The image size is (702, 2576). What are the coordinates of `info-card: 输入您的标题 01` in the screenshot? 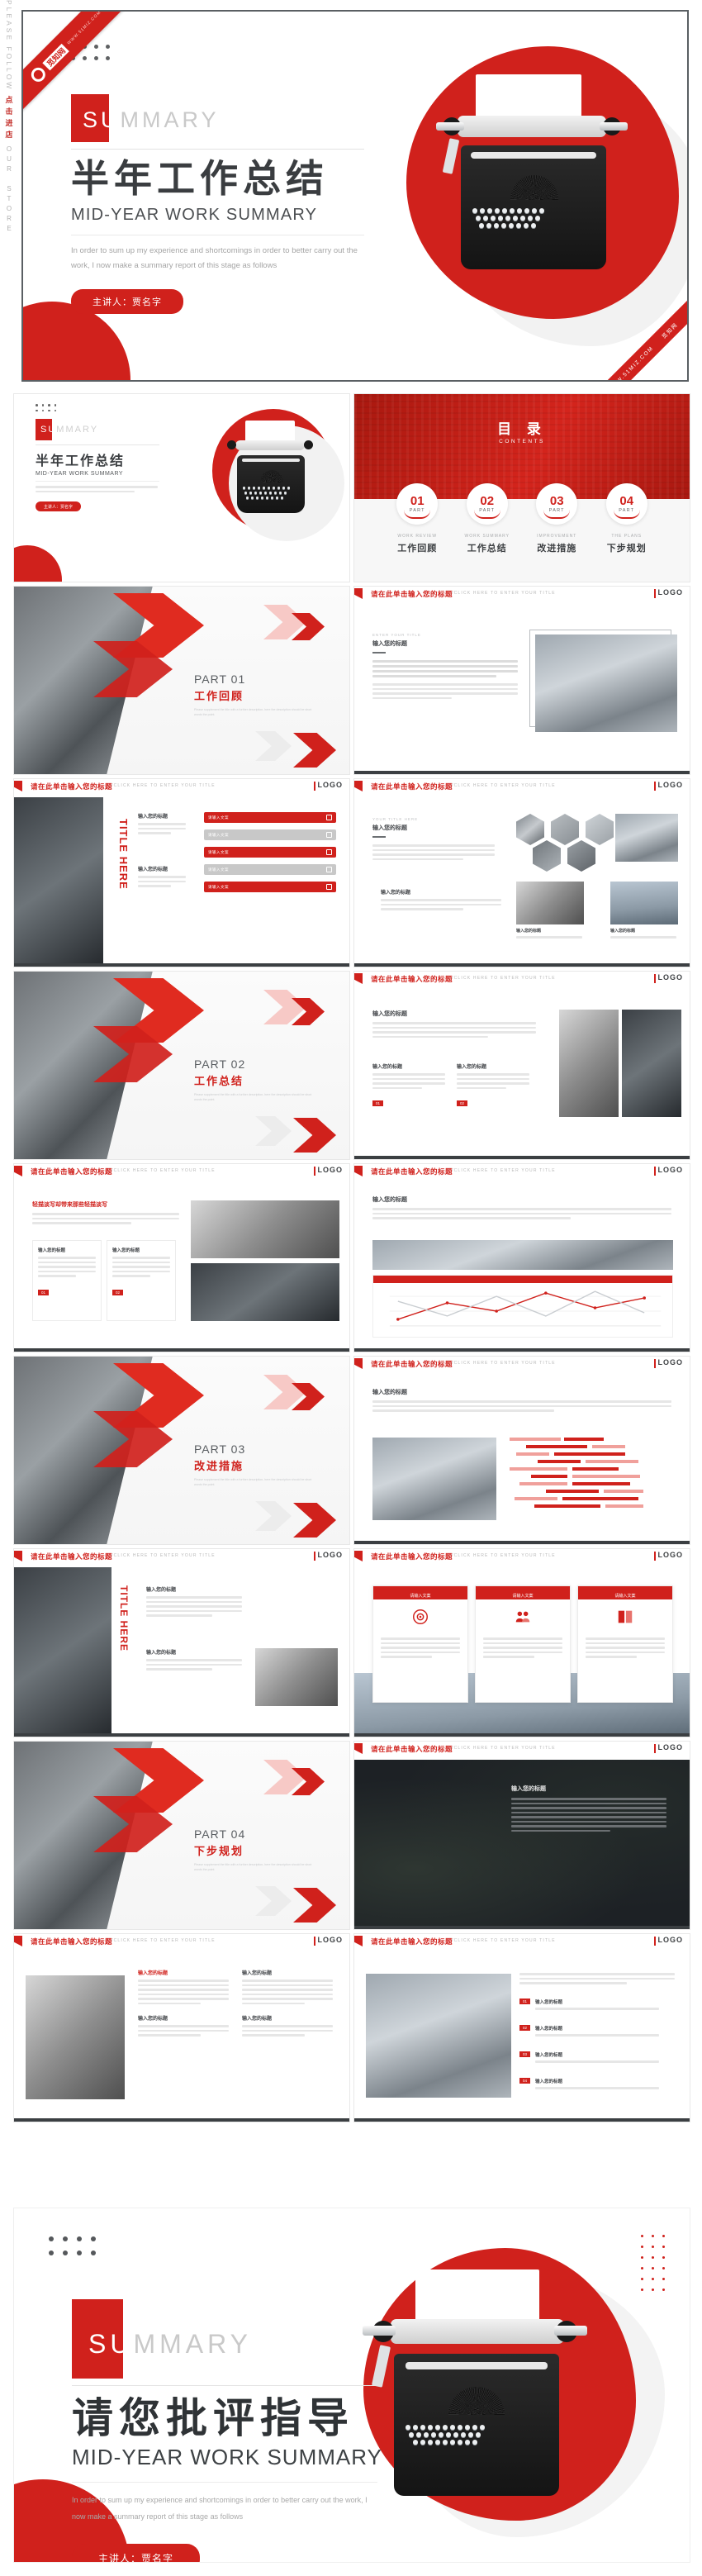 It's located at (67, 1280).